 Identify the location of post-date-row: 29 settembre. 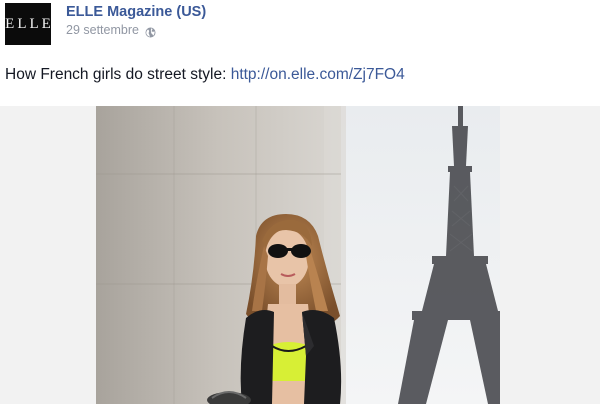
(136, 30).